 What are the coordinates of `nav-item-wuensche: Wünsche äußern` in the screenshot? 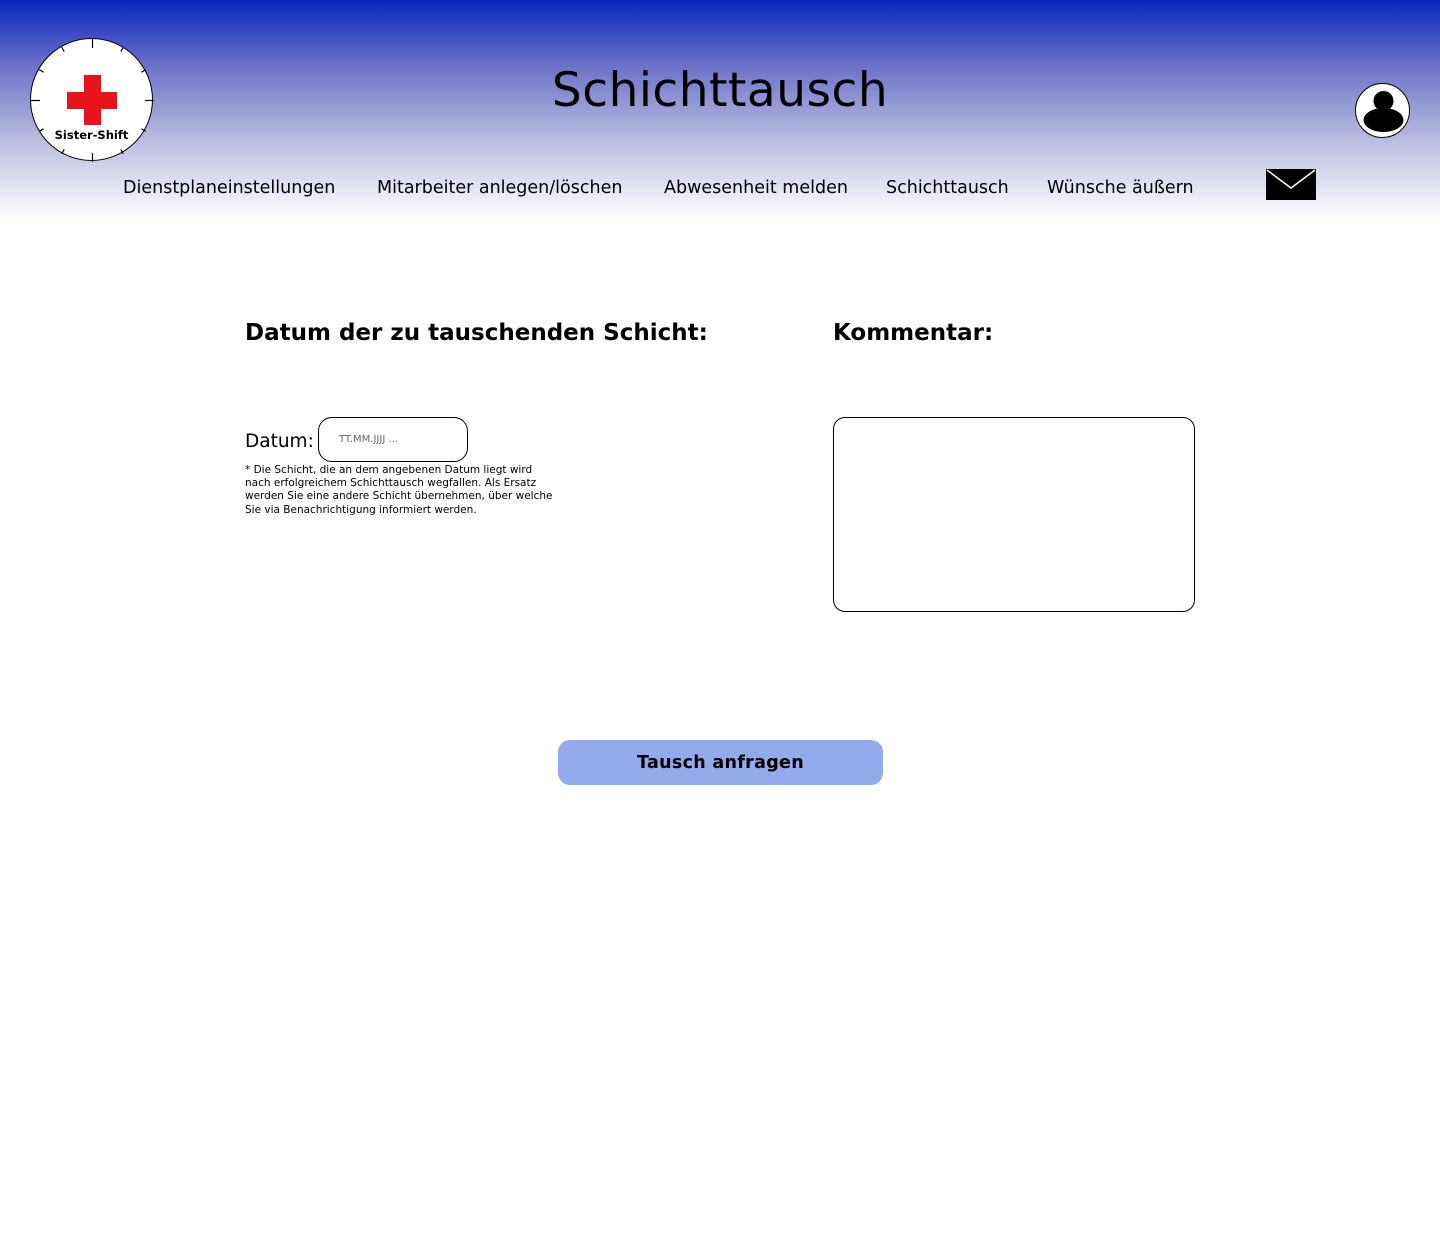 It's located at (1120, 188).